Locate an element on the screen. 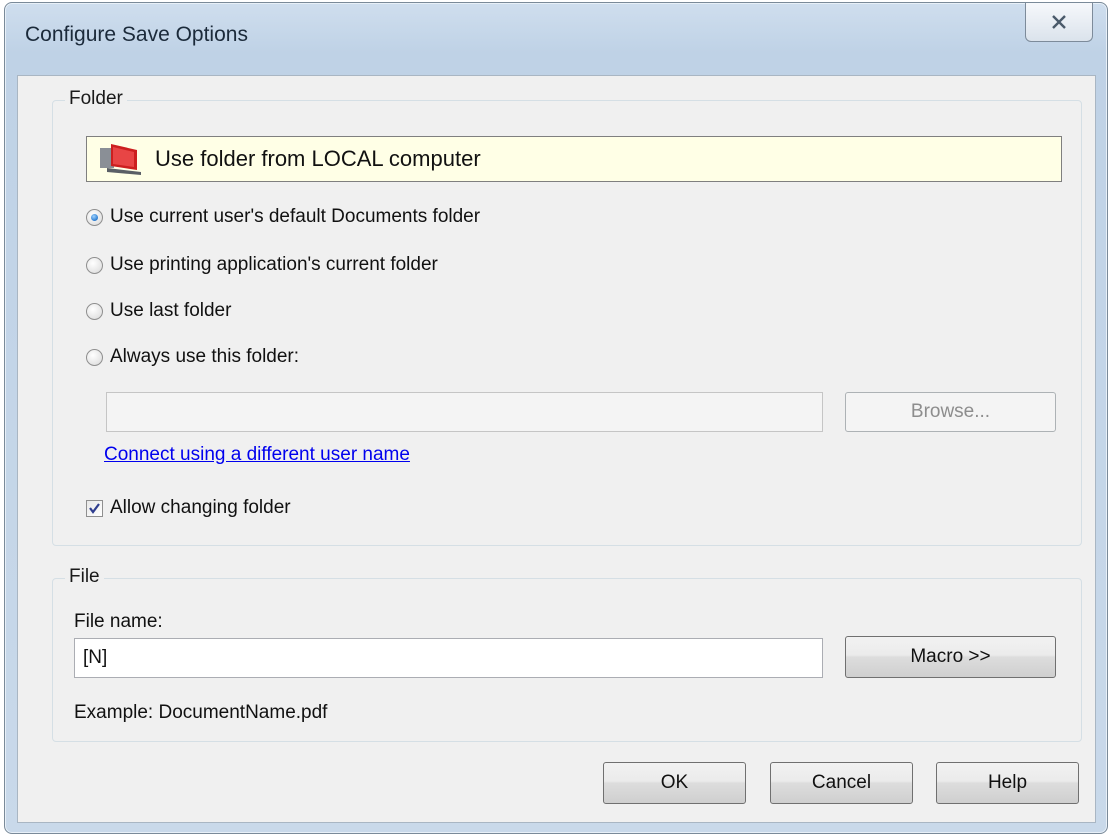  banner-text: Use folder from LOCAL computer is located at coordinates (318, 158).